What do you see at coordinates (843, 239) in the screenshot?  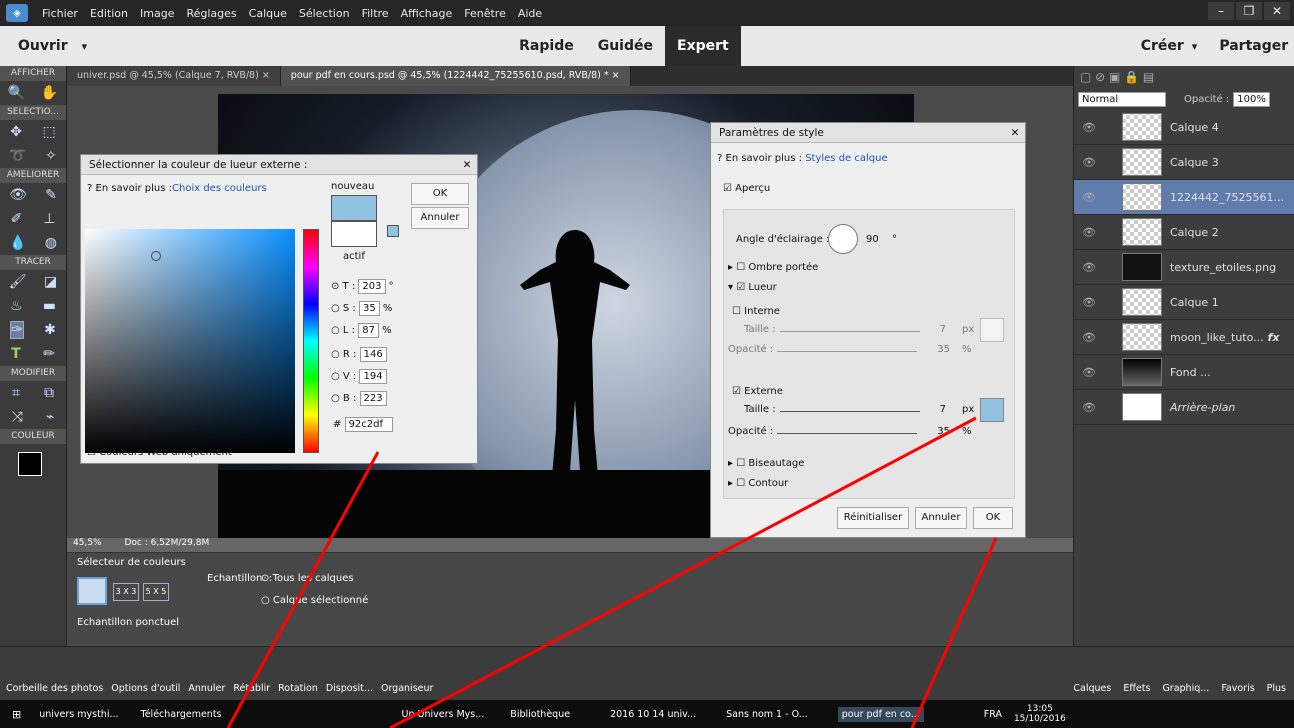 I see `angle-dial` at bounding box center [843, 239].